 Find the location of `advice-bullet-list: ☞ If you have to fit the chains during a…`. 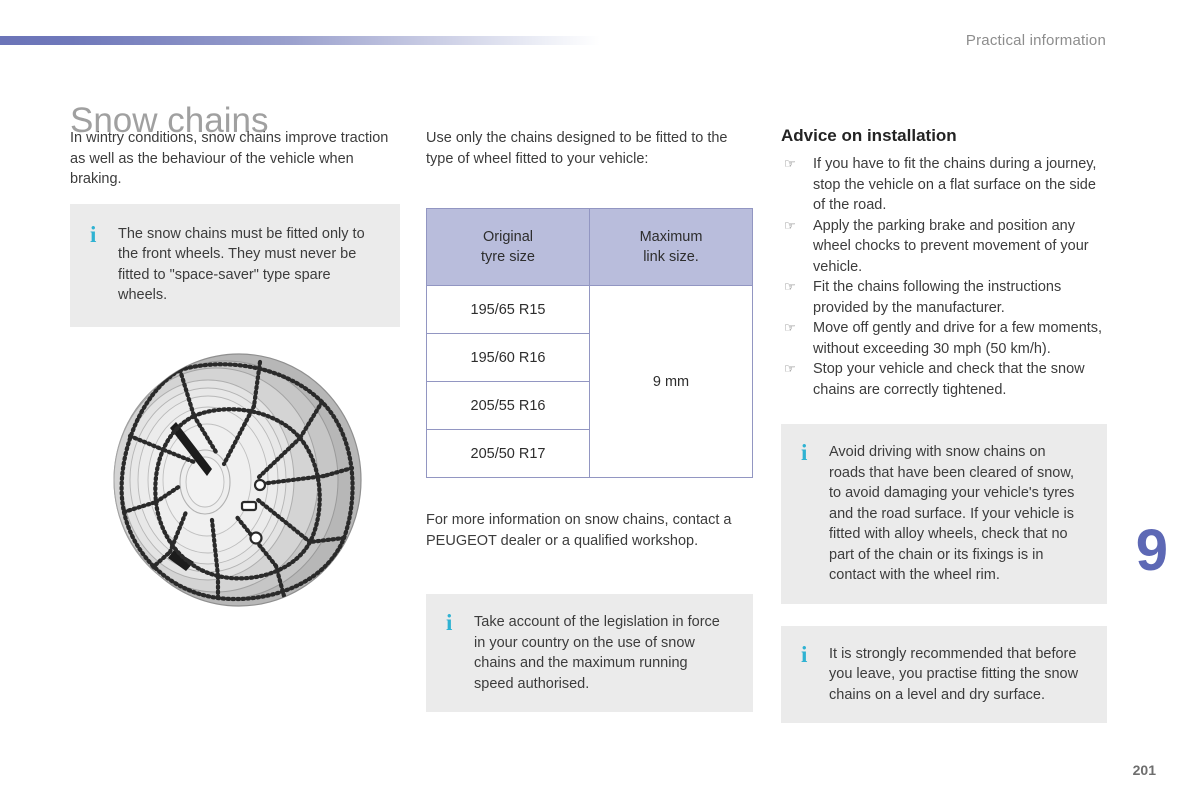

advice-bullet-list: ☞ If you have to fit the chains during a… is located at coordinates (946, 277).